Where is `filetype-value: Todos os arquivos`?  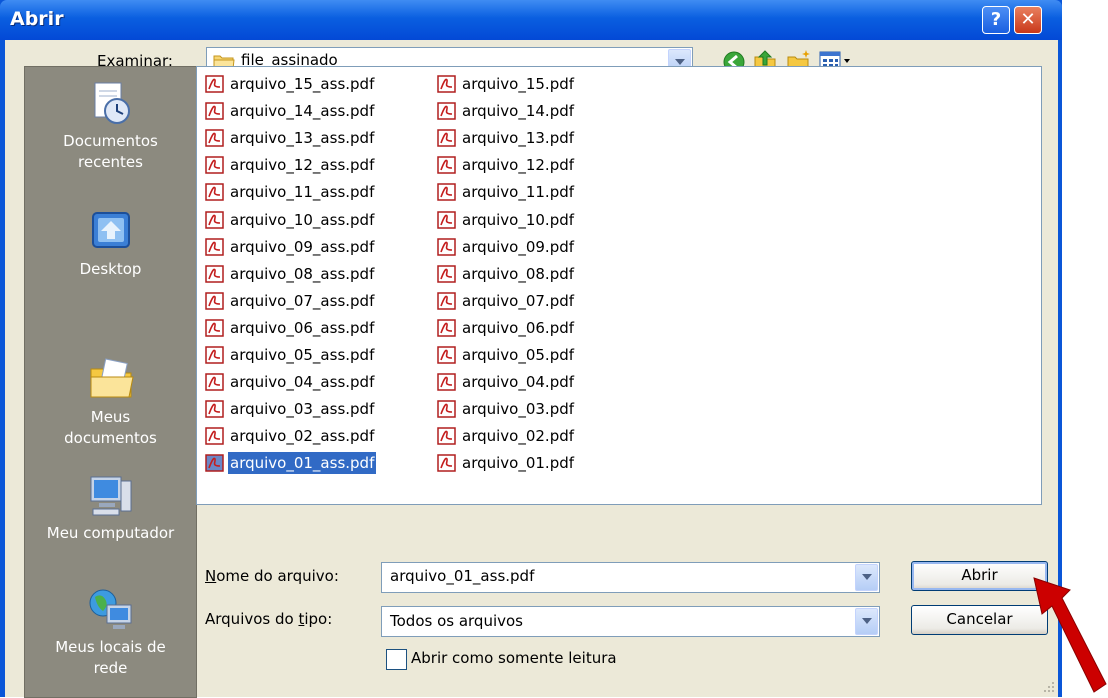
filetype-value: Todos os arquivos is located at coordinates (456, 621).